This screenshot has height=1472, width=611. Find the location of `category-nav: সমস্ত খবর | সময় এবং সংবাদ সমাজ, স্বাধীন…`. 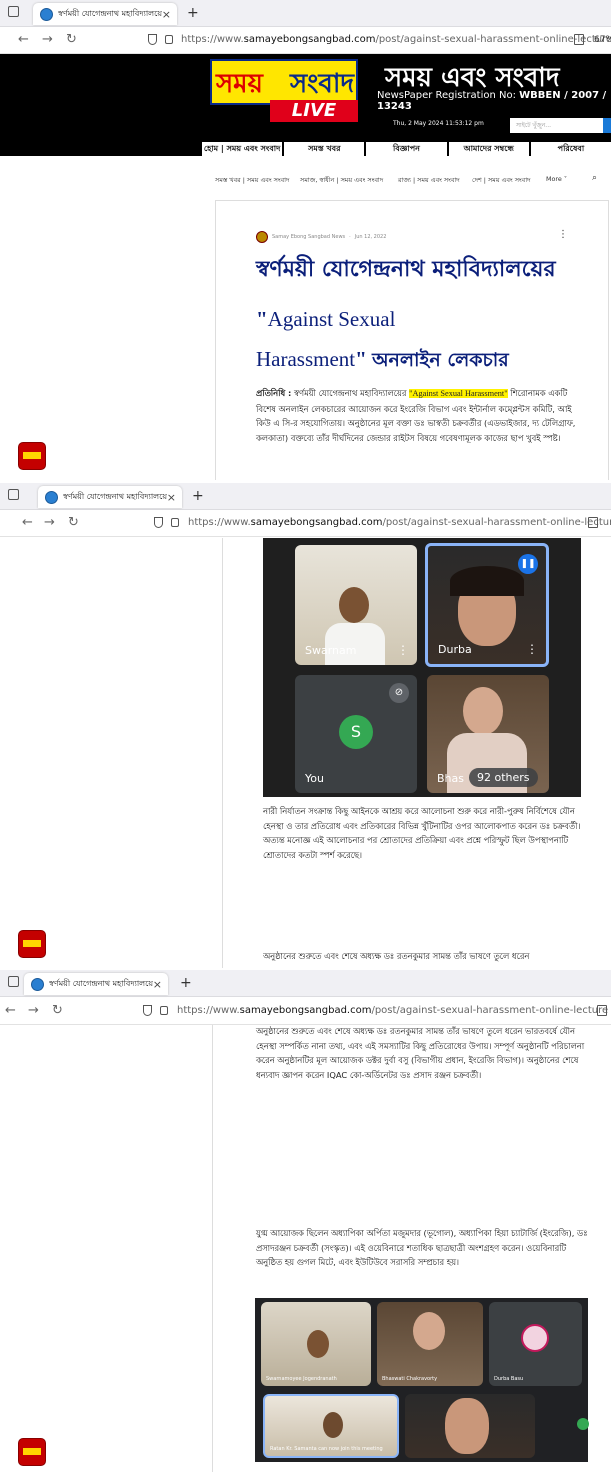

category-nav: সমস্ত খবর | সময় এবং সংবাদ সমাজ, স্বাধীন… is located at coordinates (305, 178).